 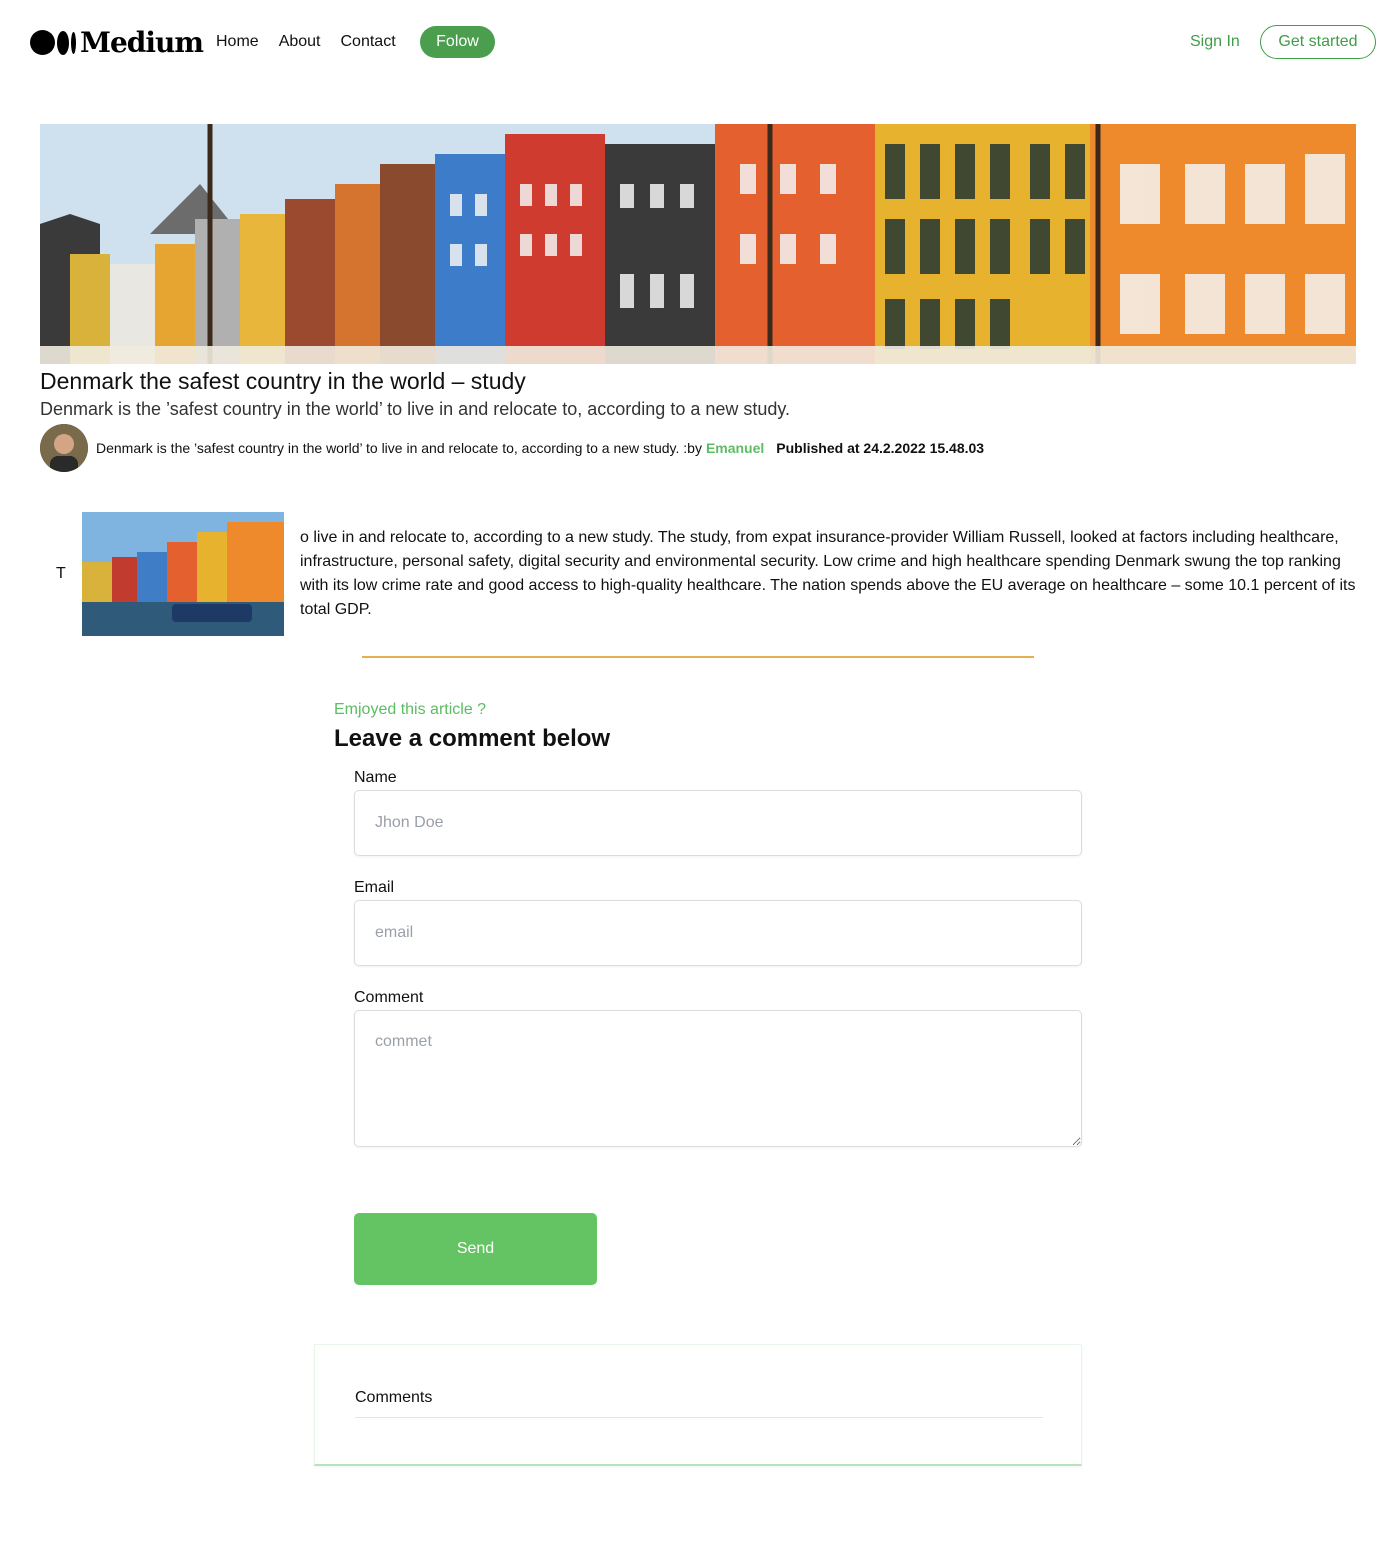 What do you see at coordinates (389, 997) in the screenshot?
I see `comment-label: Comment` at bounding box center [389, 997].